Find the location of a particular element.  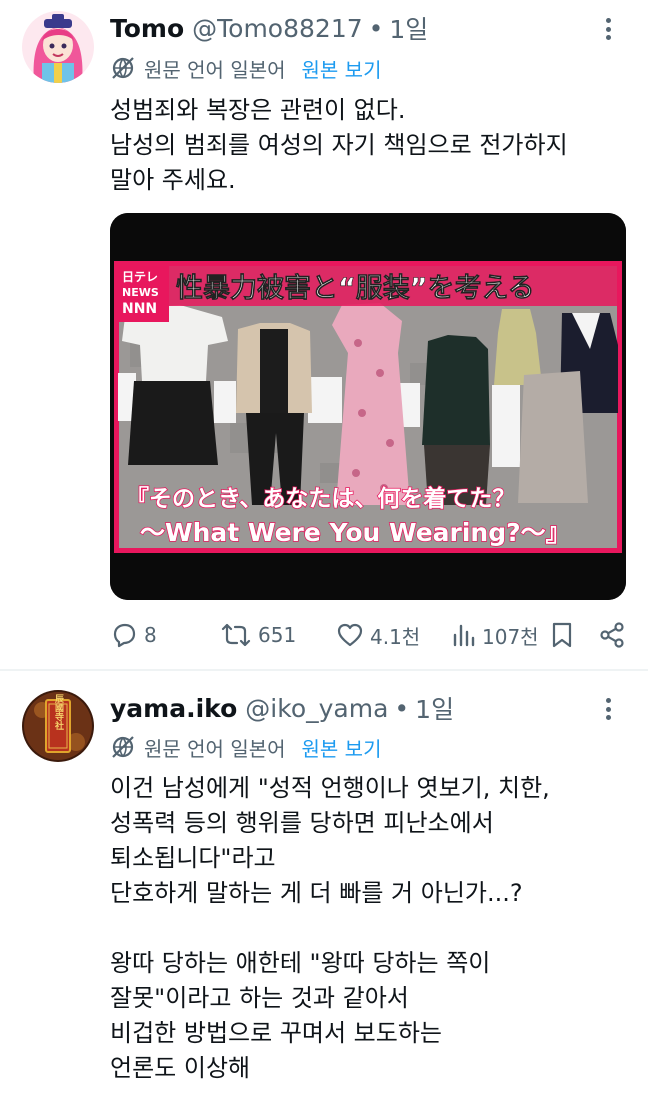

news-logo-bottom: NNN is located at coordinates (139, 309).